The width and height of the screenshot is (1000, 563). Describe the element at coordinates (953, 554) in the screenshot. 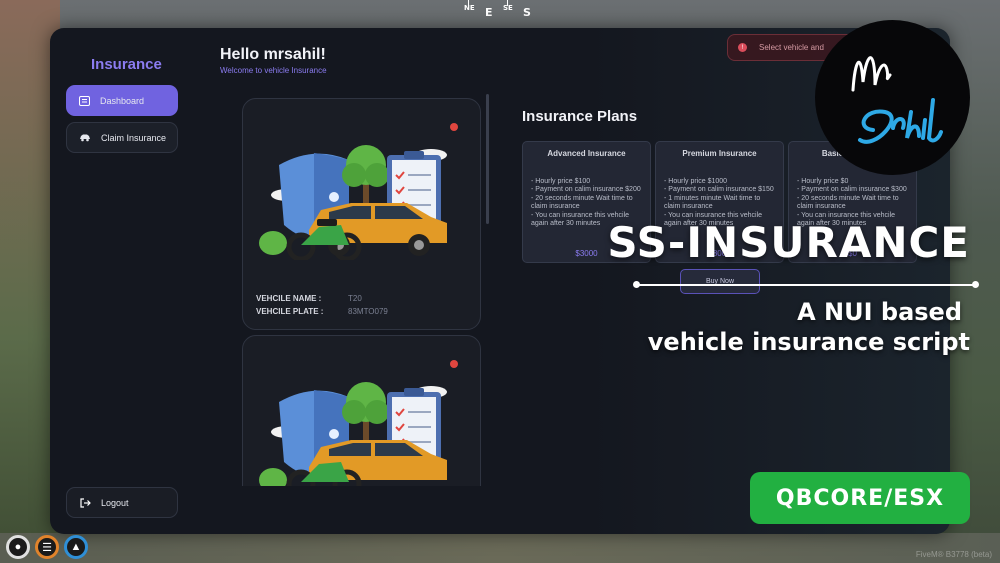

I see `watermark: FiveM® B3778 (beta)` at that location.